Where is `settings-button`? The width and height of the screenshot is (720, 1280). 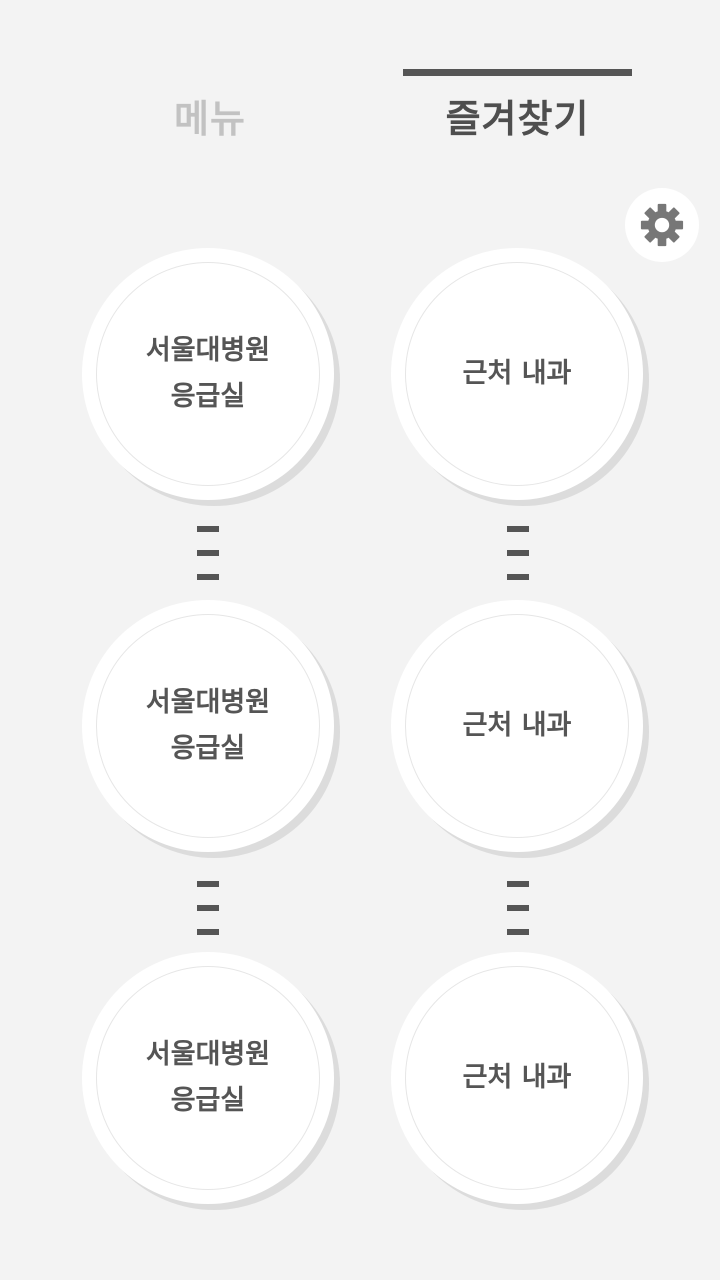
settings-button is located at coordinates (662, 225).